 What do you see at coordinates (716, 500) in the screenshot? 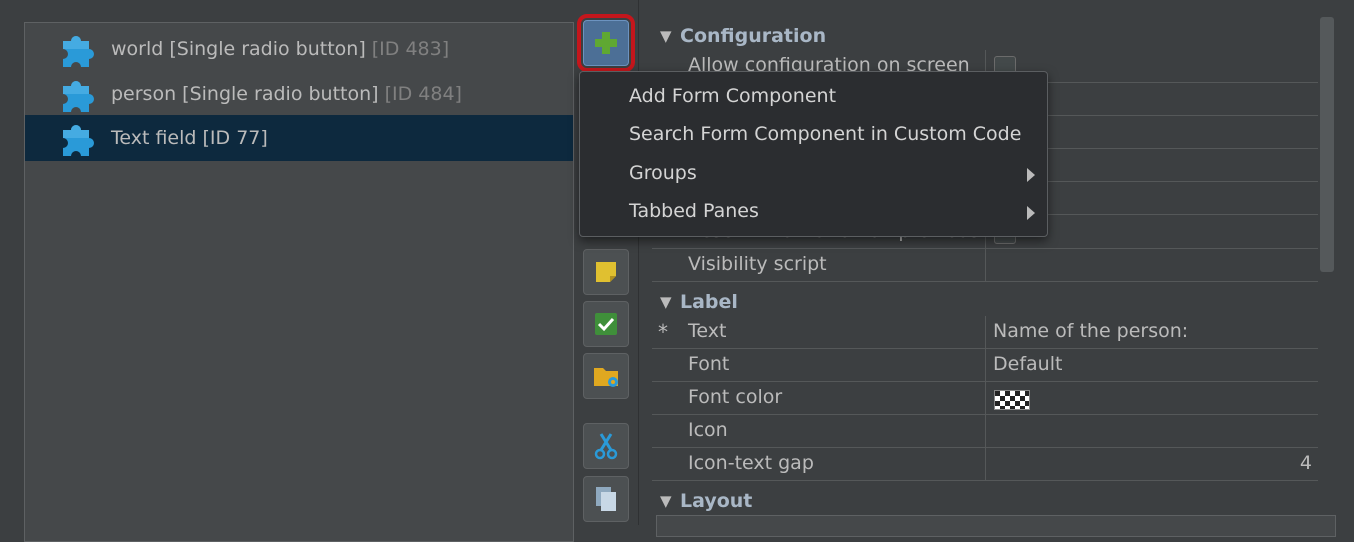
I see `section-title: Layout` at bounding box center [716, 500].